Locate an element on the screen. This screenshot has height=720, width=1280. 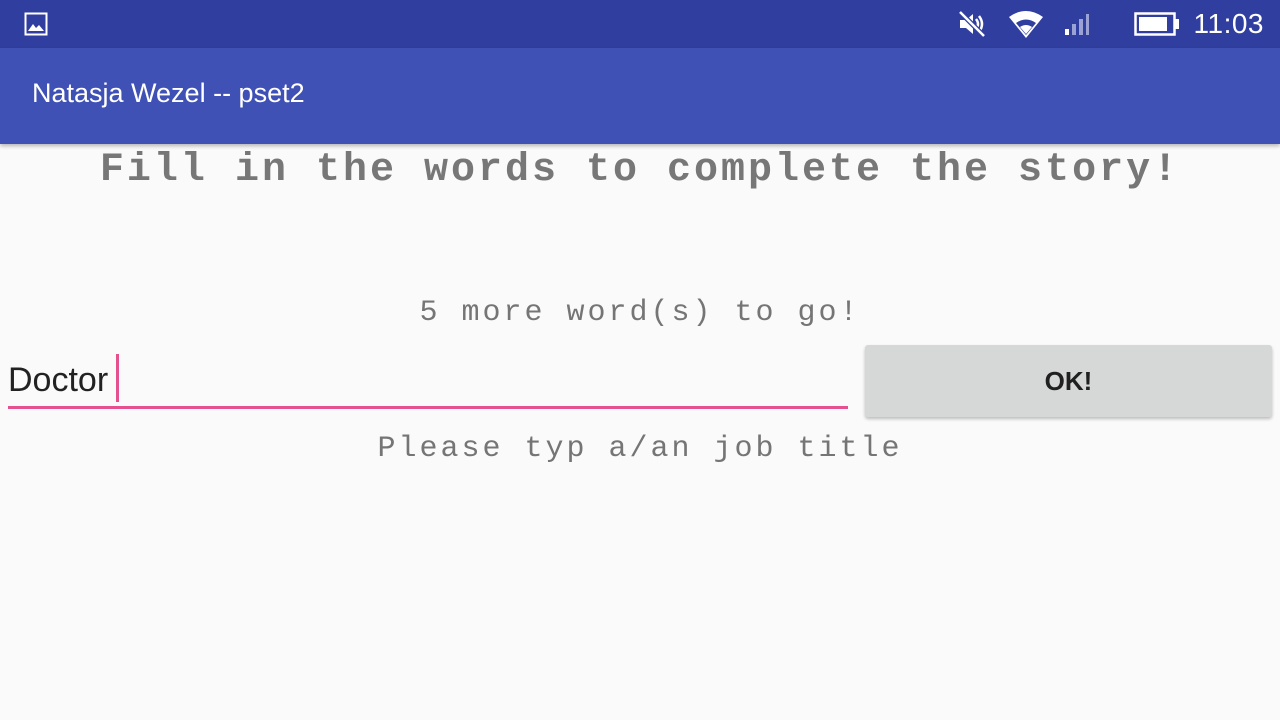
app-bar: Natasja Wezel -- pset2 is located at coordinates (640, 96).